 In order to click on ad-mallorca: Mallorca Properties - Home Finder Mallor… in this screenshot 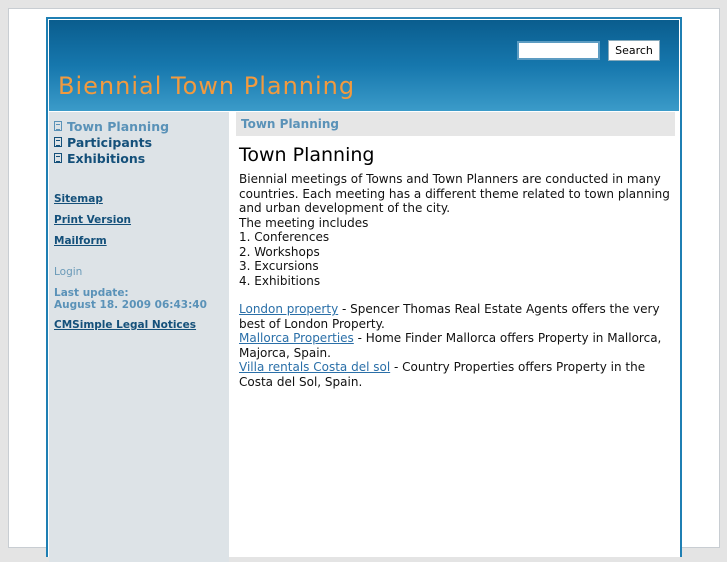, I will do `click(457, 345)`.